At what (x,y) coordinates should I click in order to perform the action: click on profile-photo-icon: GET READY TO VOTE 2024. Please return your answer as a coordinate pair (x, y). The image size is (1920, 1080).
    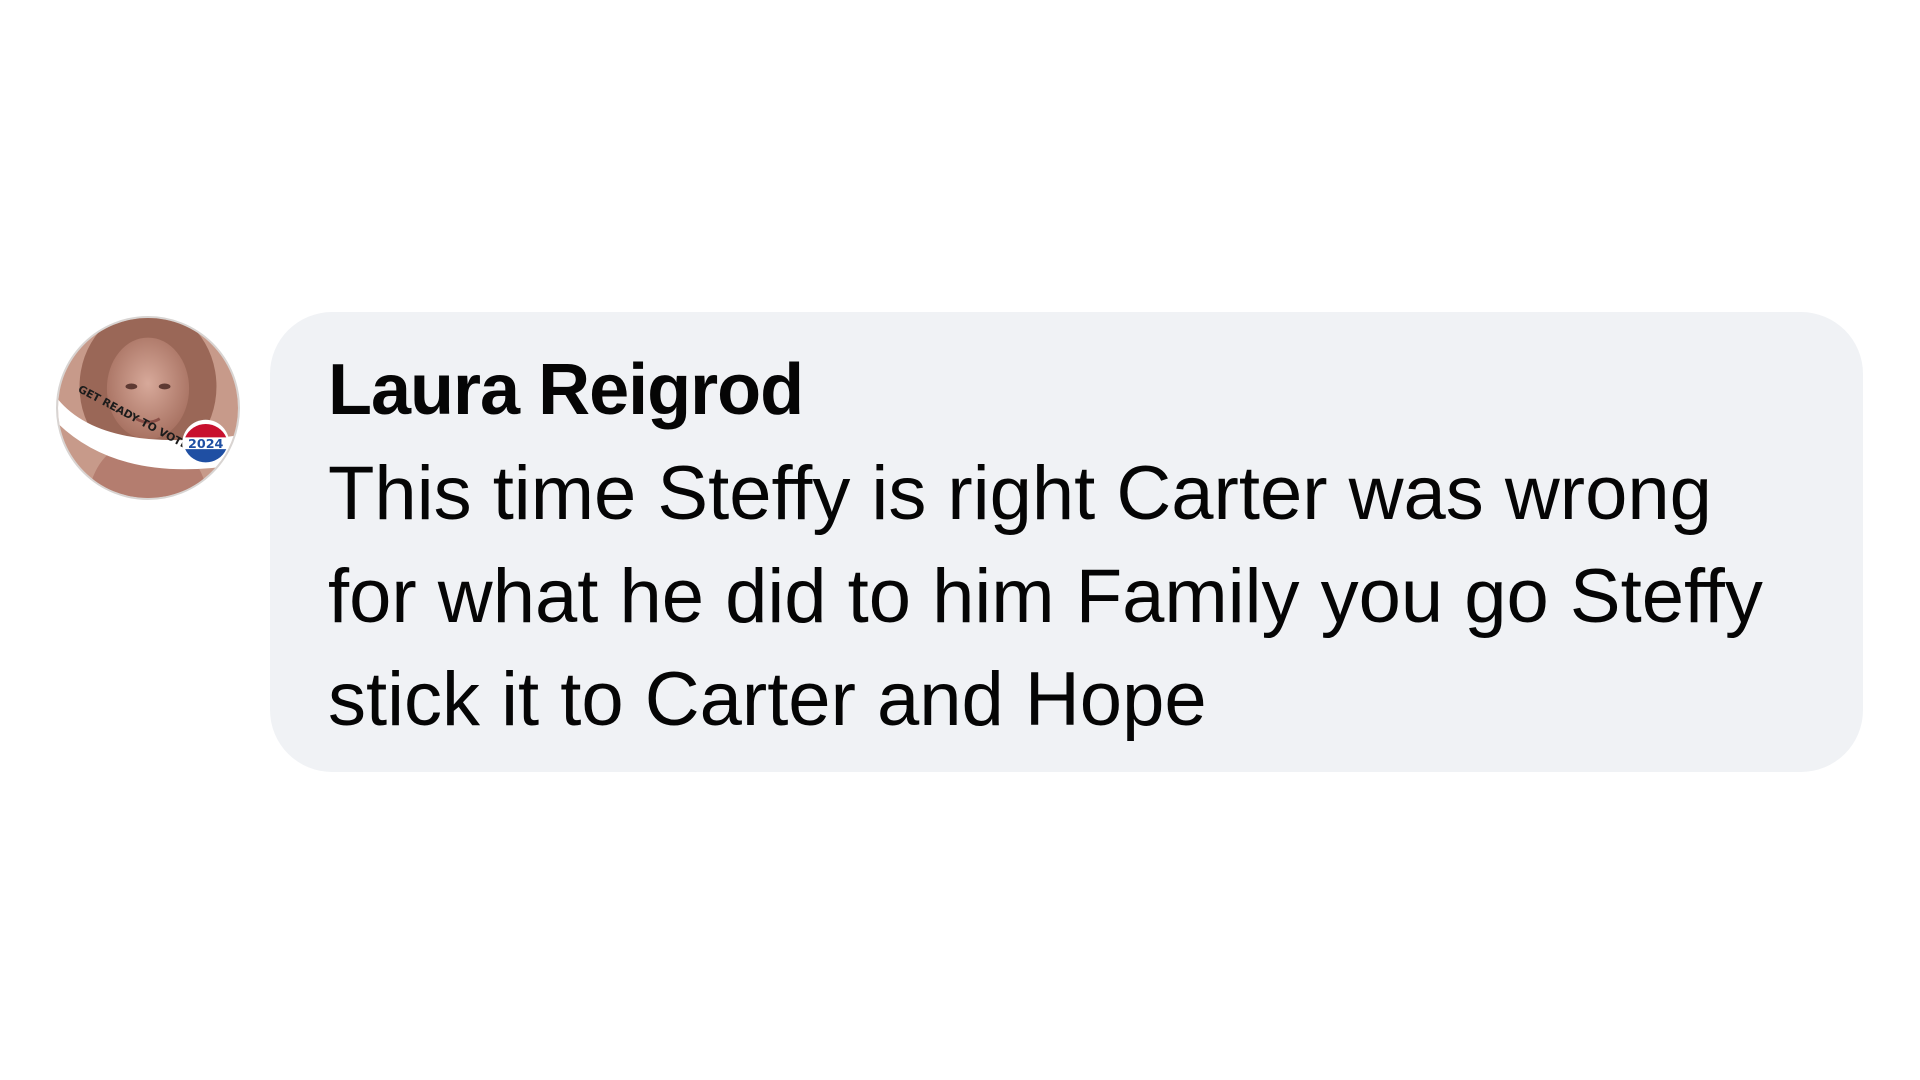
    Looking at the image, I should click on (148, 408).